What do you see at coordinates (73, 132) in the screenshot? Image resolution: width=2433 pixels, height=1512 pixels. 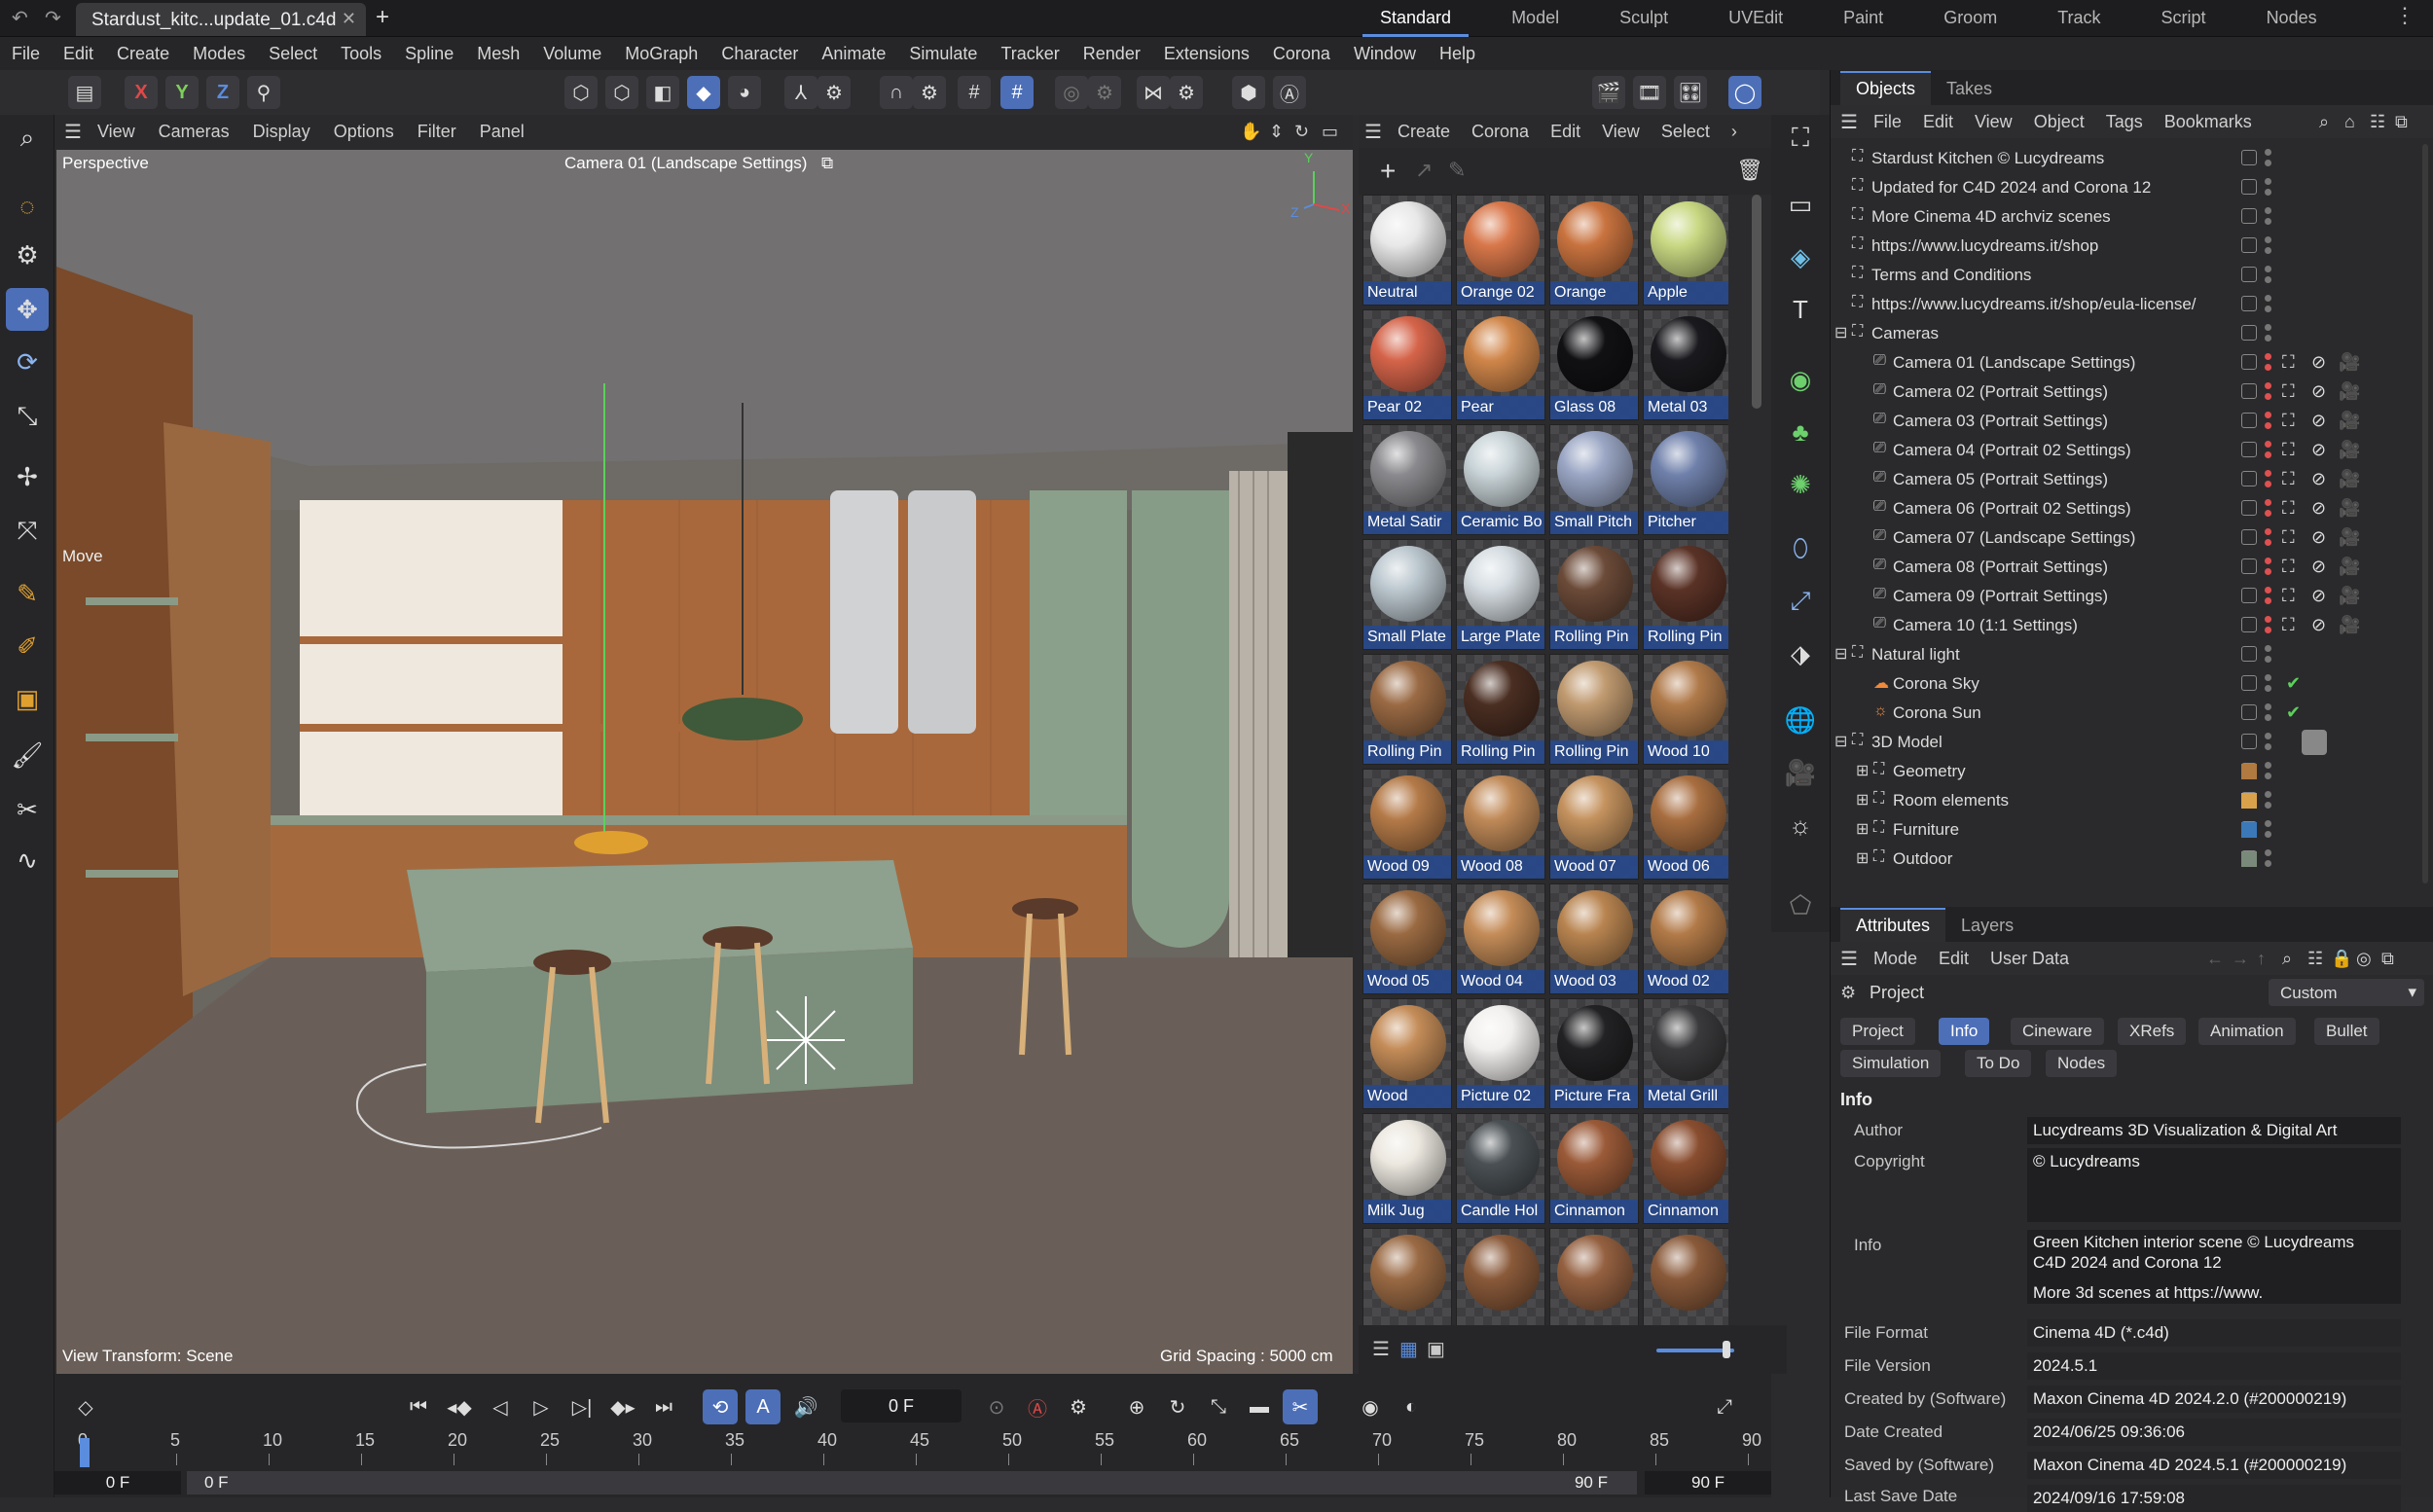 I see `hamburger-icon: ☰` at bounding box center [73, 132].